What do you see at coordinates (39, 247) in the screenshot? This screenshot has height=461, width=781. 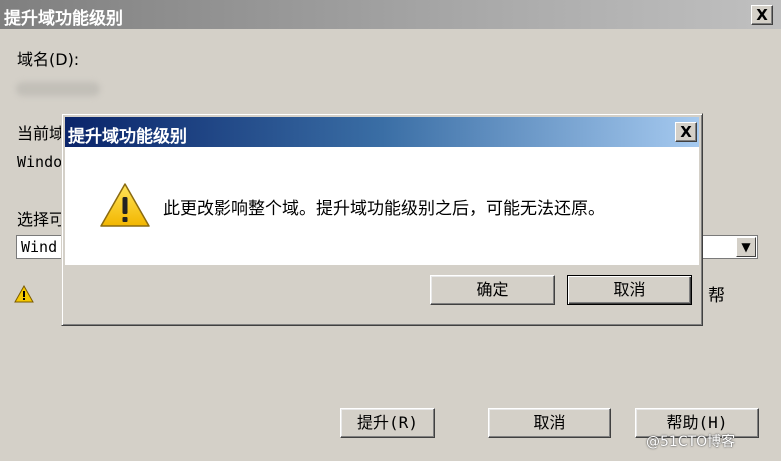 I see `level-select-value: Wind` at bounding box center [39, 247].